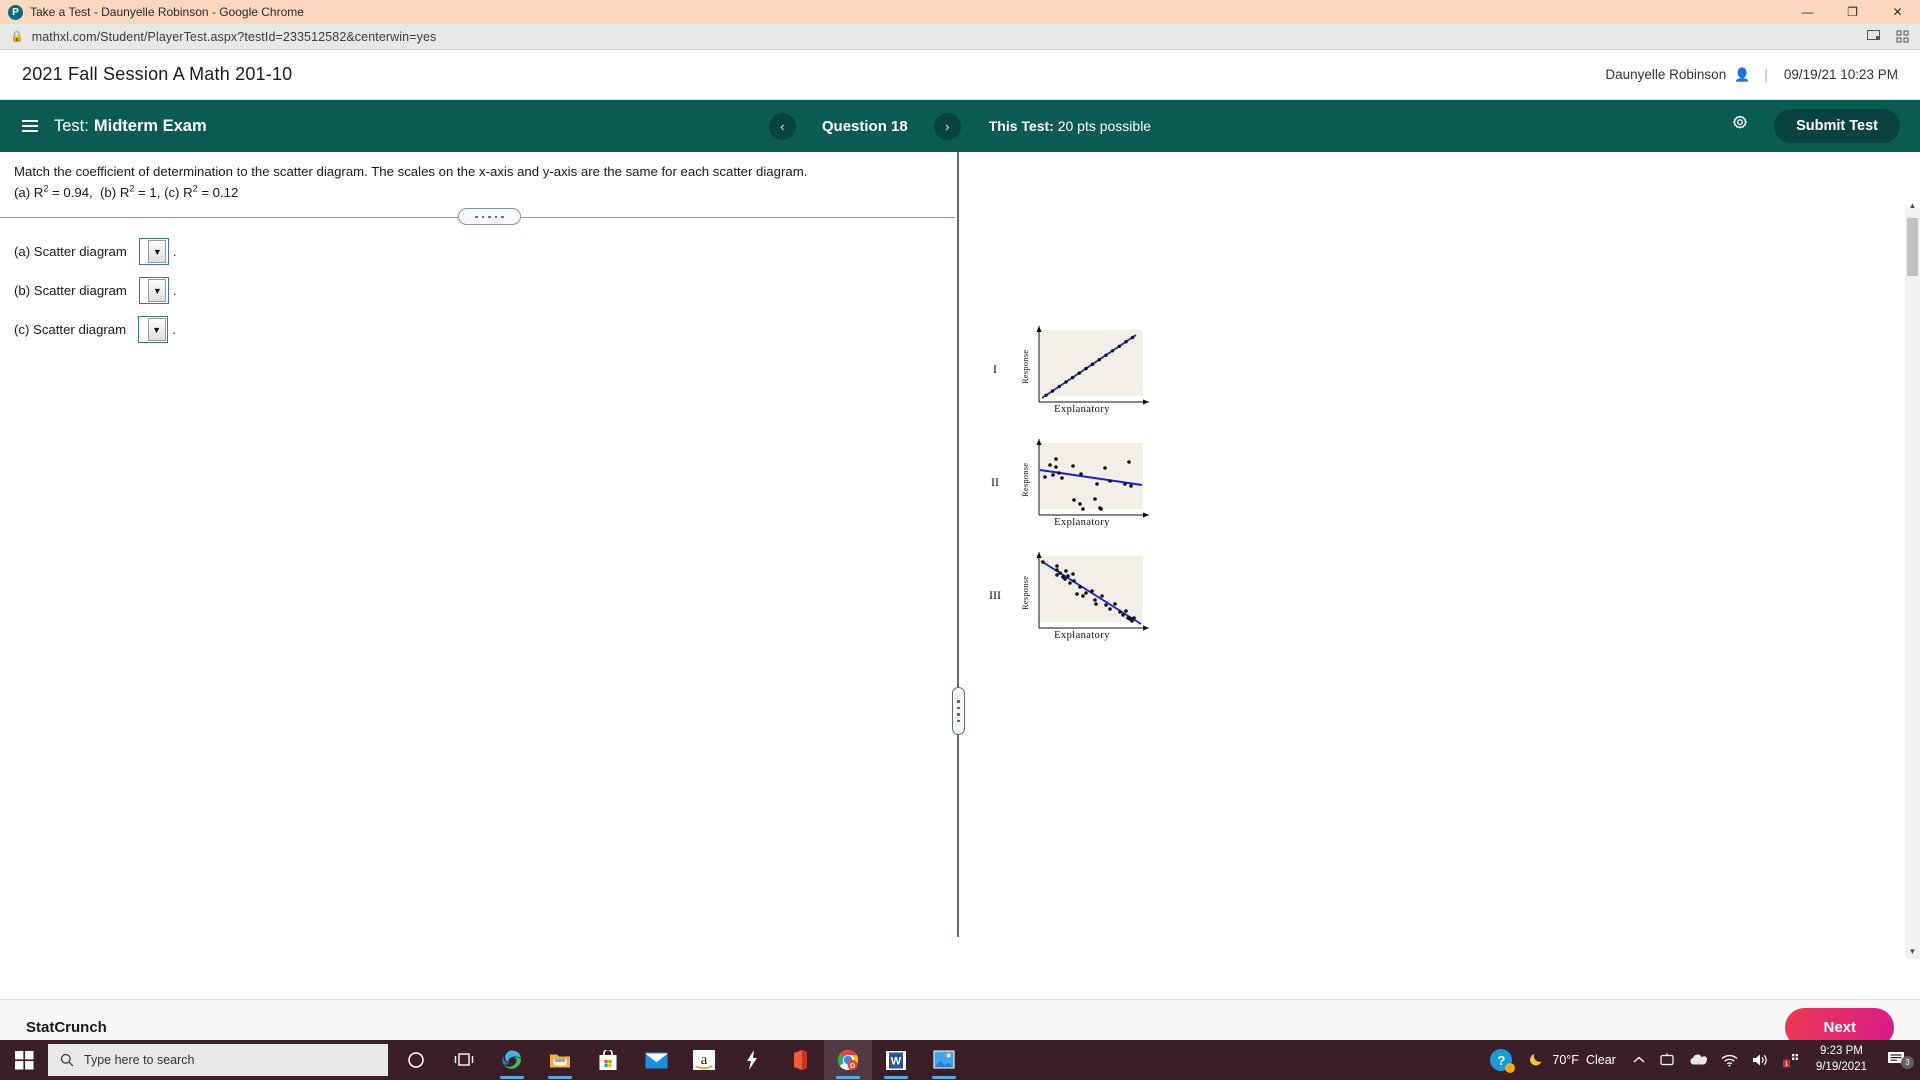  I want to click on notifications-icon: 3, so click(1896, 1060).